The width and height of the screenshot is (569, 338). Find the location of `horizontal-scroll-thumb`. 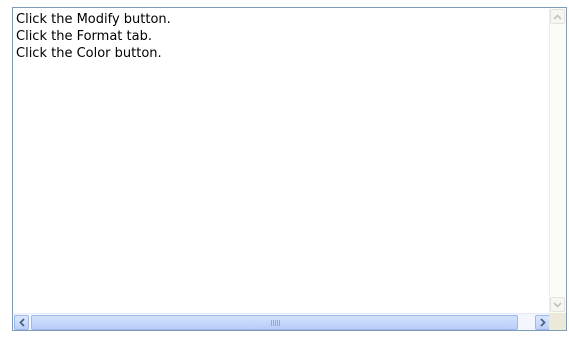

horizontal-scroll-thumb is located at coordinates (274, 322).